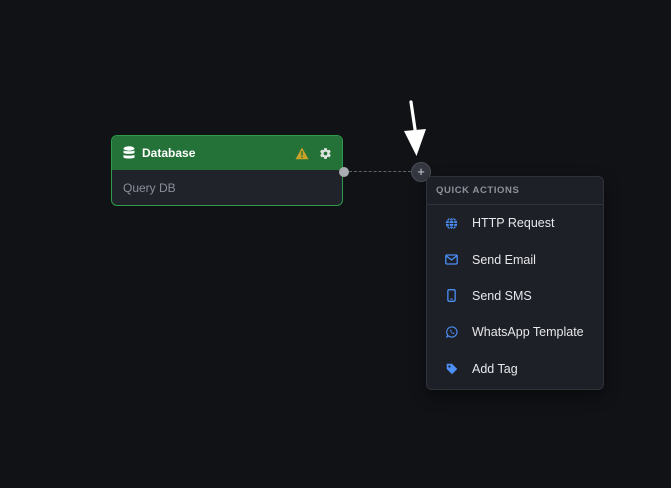 This screenshot has width=671, height=488. What do you see at coordinates (380, 171) in the screenshot?
I see `connection-edge` at bounding box center [380, 171].